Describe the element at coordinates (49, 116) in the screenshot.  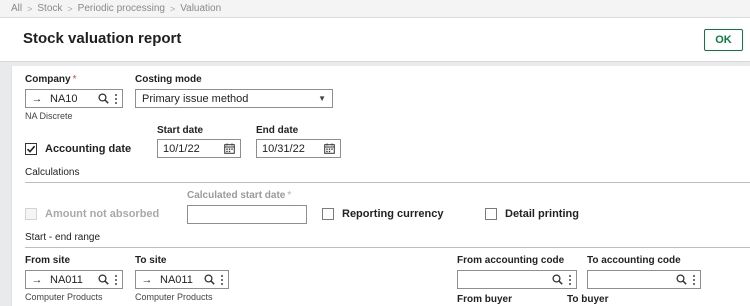
I see `company-description: NA Discrete` at that location.